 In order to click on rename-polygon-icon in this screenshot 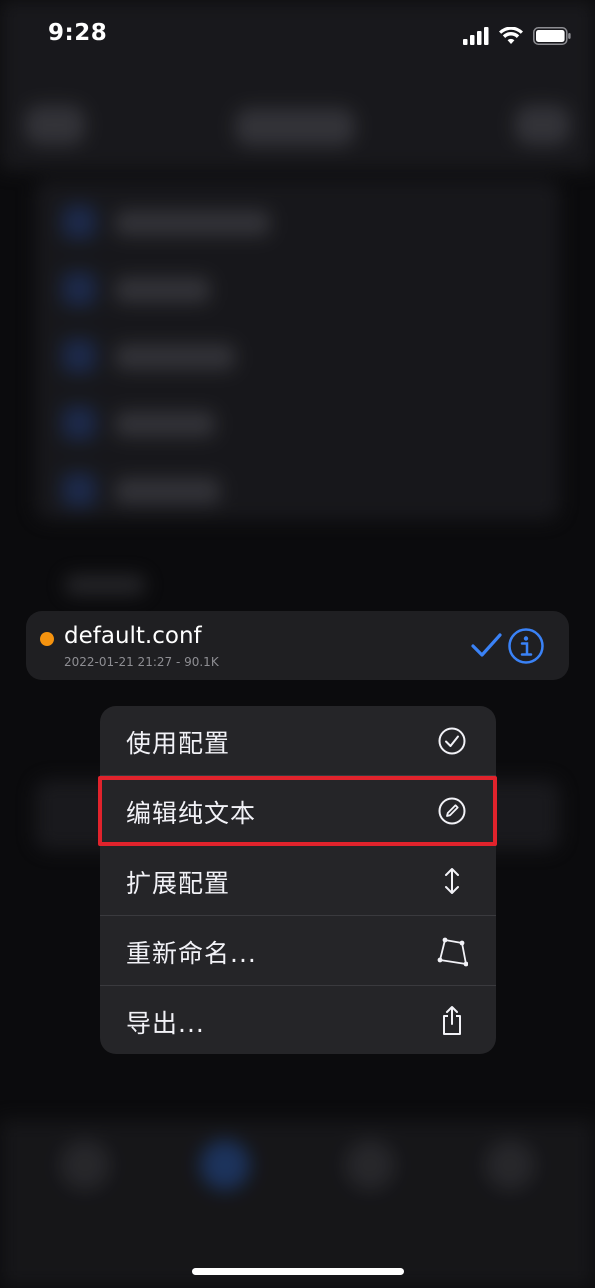, I will do `click(452, 952)`.